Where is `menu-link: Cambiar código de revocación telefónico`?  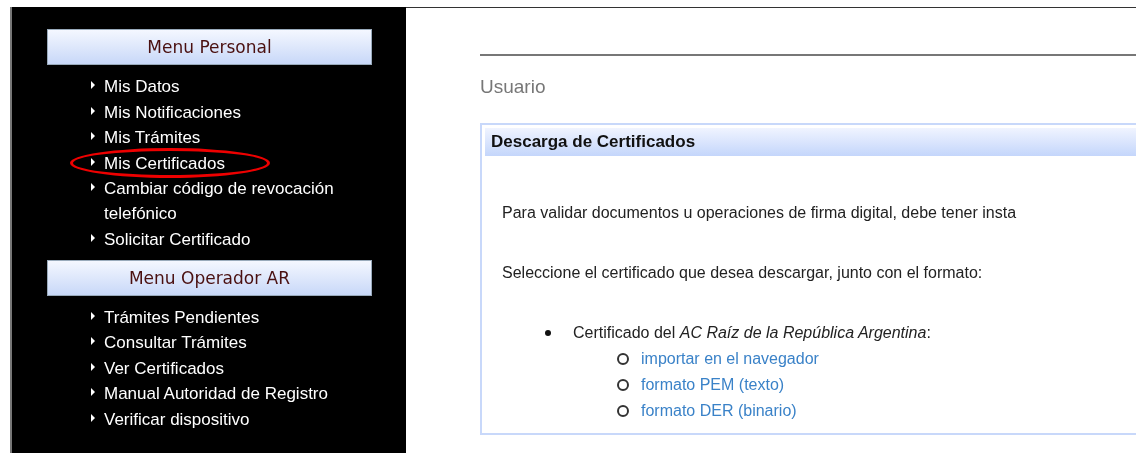 menu-link: Cambiar código de revocación telefónico is located at coordinates (239, 201).